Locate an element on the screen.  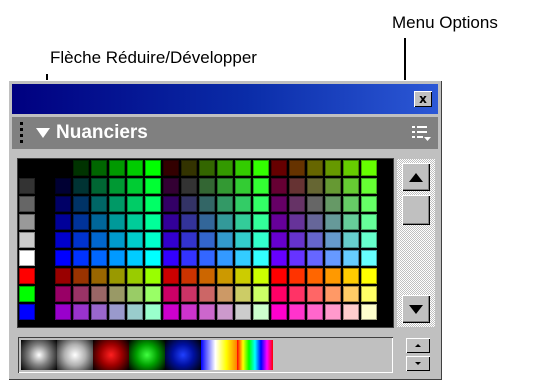
gradient-spinner is located at coordinates (418, 355).